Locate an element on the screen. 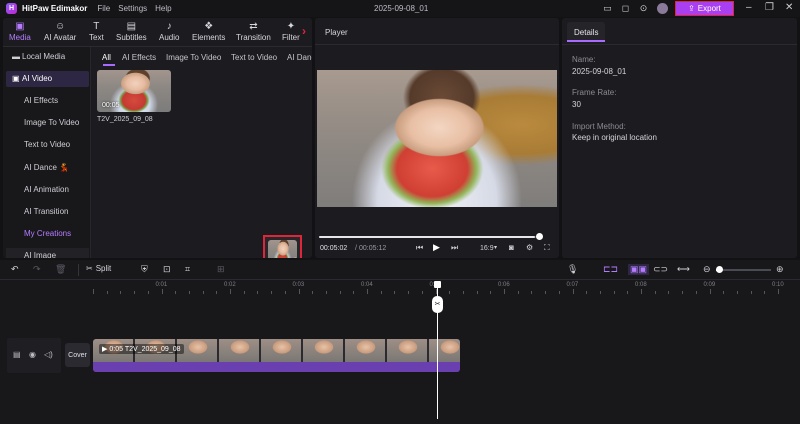 The width and height of the screenshot is (800, 424). sidebar-item-ai-video: ▣ AI Video is located at coordinates (47, 79).